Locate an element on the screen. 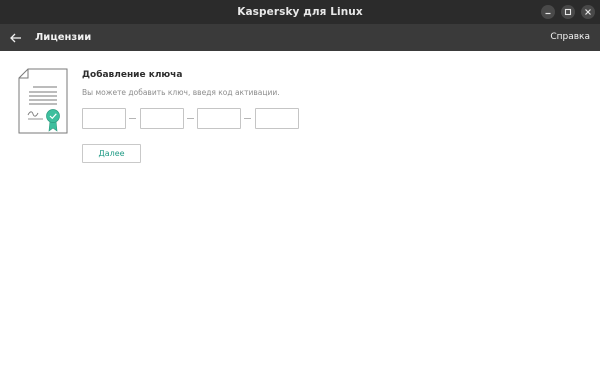 The width and height of the screenshot is (600, 380). app-header: Лицензии Справка is located at coordinates (300, 37).